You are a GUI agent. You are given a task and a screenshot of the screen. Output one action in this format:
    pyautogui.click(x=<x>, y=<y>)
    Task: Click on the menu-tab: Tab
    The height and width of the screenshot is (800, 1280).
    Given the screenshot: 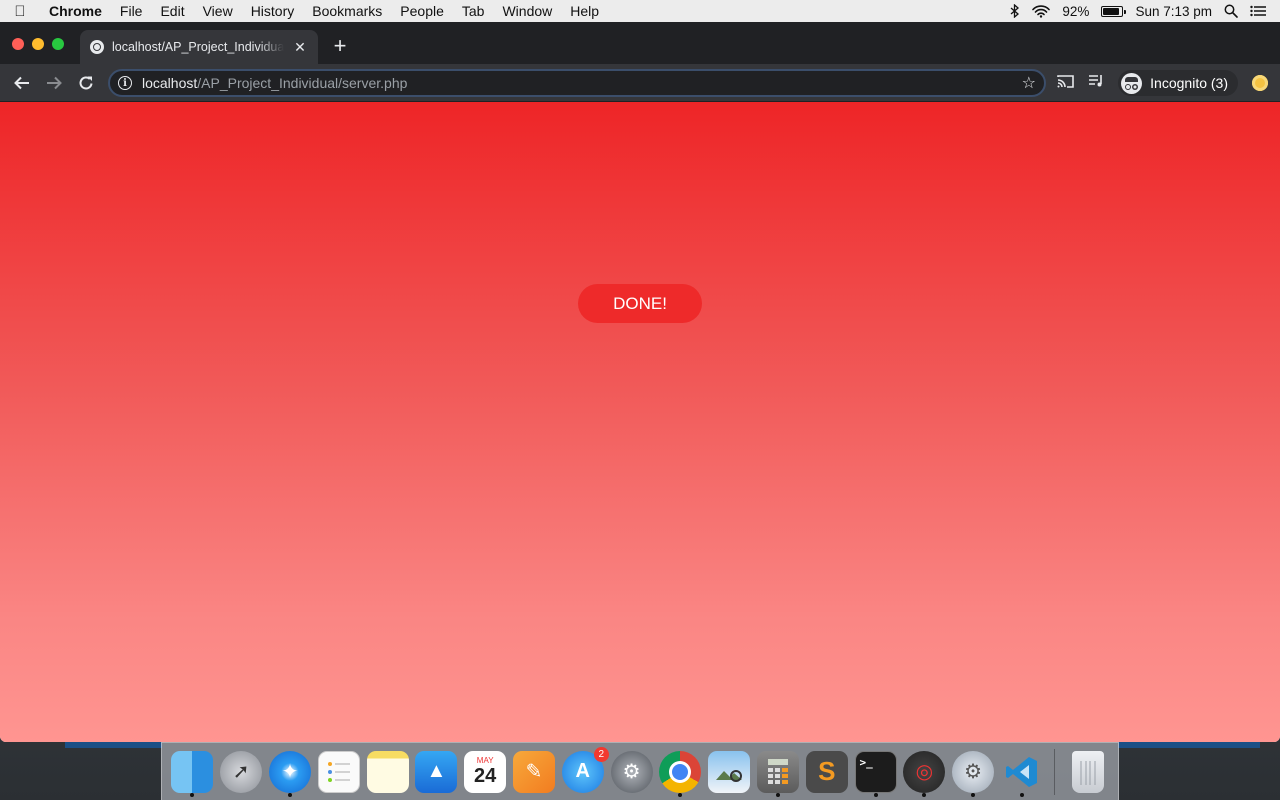 What is the action you would take?
    pyautogui.click(x=473, y=11)
    